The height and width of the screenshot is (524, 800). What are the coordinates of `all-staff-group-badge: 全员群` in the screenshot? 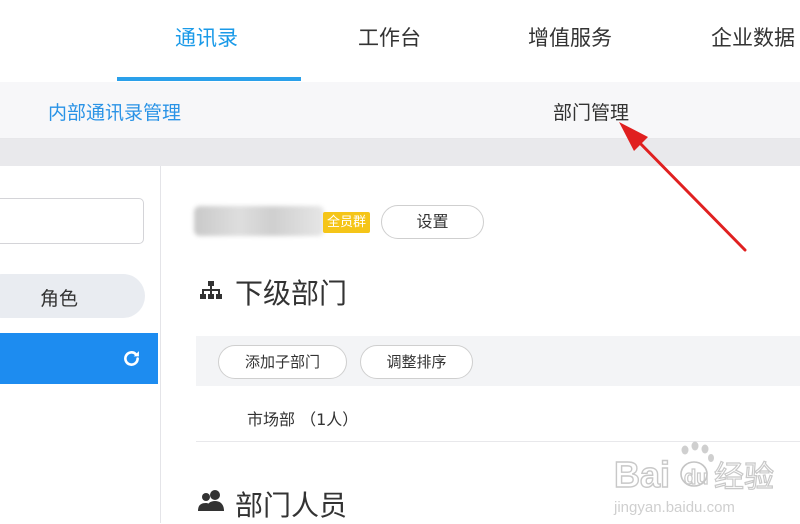 It's located at (347, 222).